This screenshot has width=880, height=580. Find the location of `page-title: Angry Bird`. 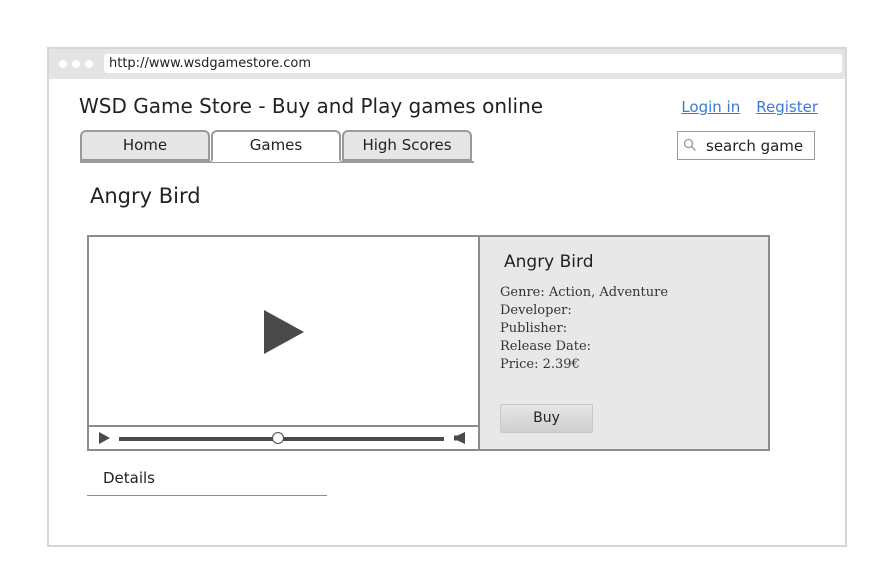

page-title: Angry Bird is located at coordinates (145, 196).